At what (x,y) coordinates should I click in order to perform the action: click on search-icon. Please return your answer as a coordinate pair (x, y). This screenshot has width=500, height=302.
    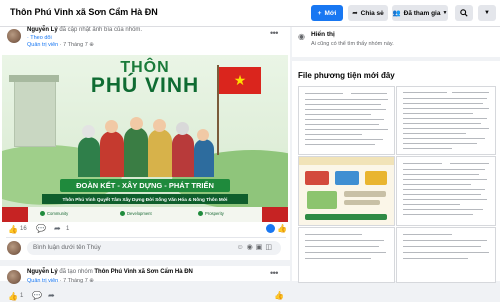
    Looking at the image, I should click on (464, 13).